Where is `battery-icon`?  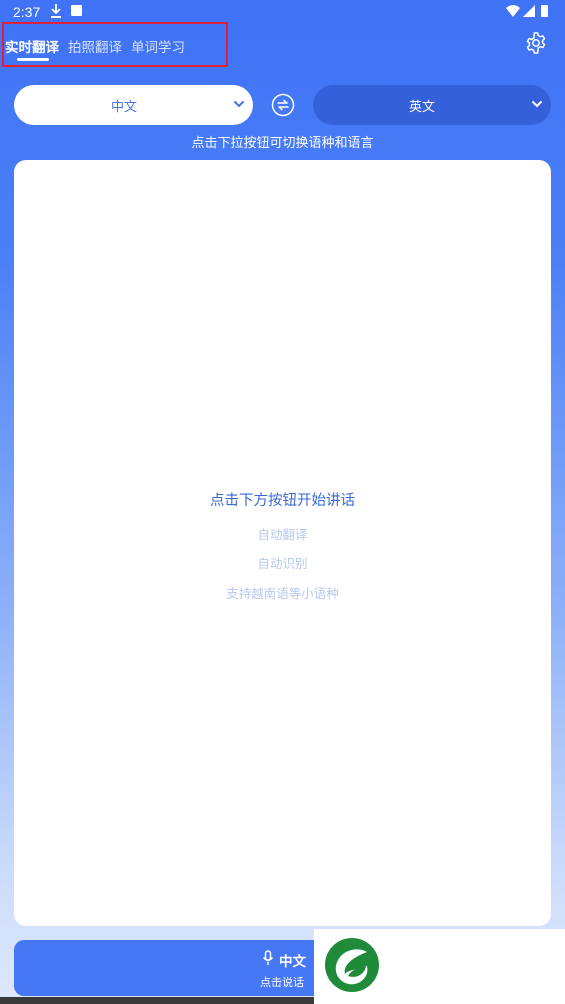
battery-icon is located at coordinates (544, 11).